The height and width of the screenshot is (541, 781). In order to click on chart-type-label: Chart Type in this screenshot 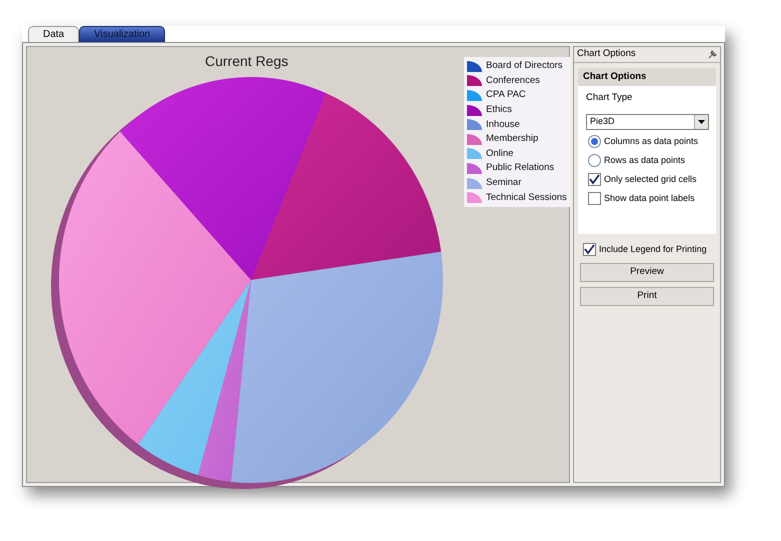, I will do `click(610, 98)`.